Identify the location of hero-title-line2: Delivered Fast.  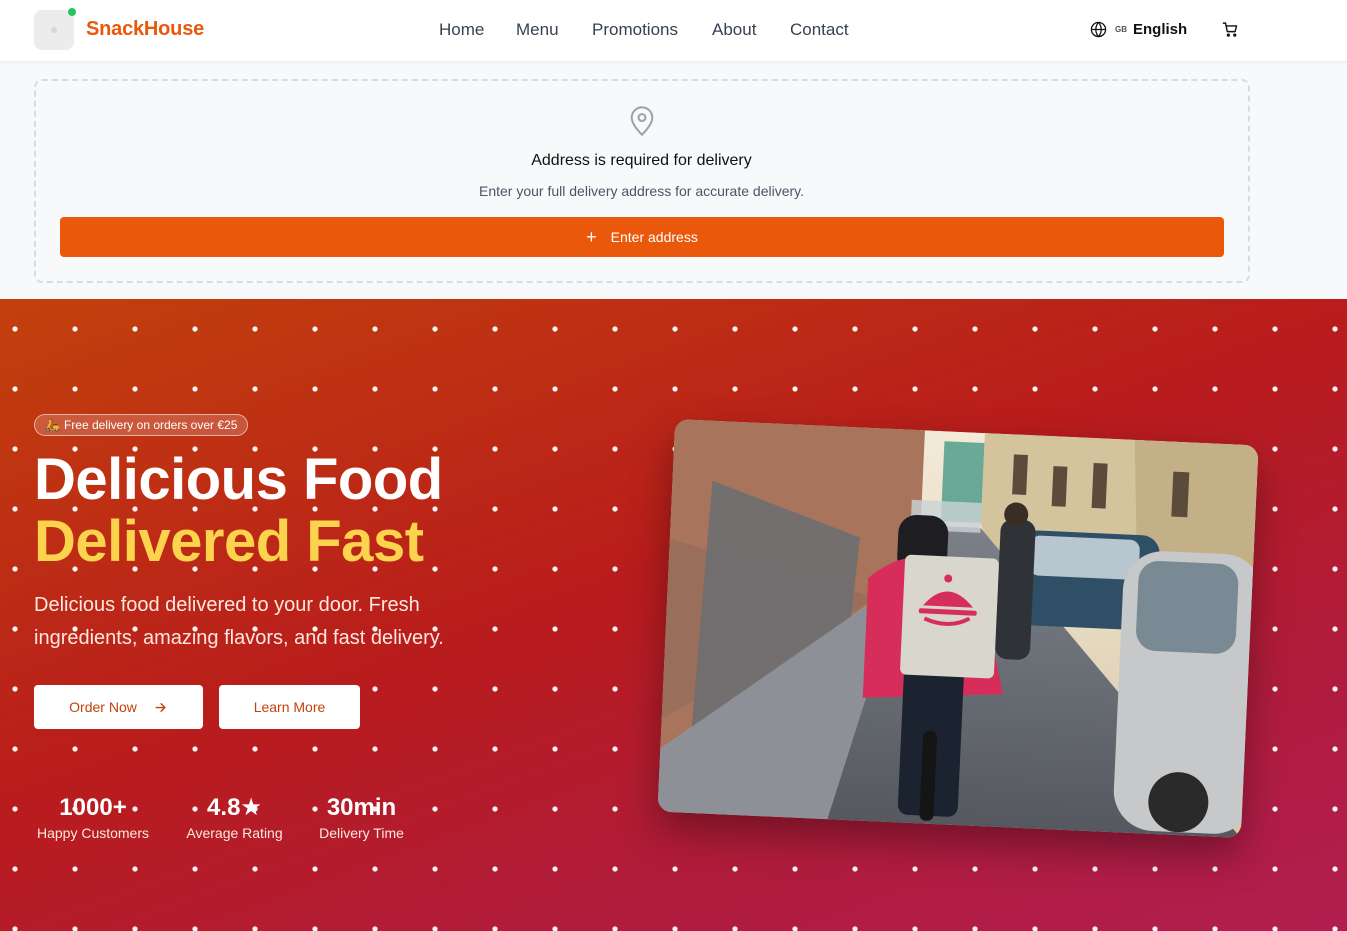
(229, 541).